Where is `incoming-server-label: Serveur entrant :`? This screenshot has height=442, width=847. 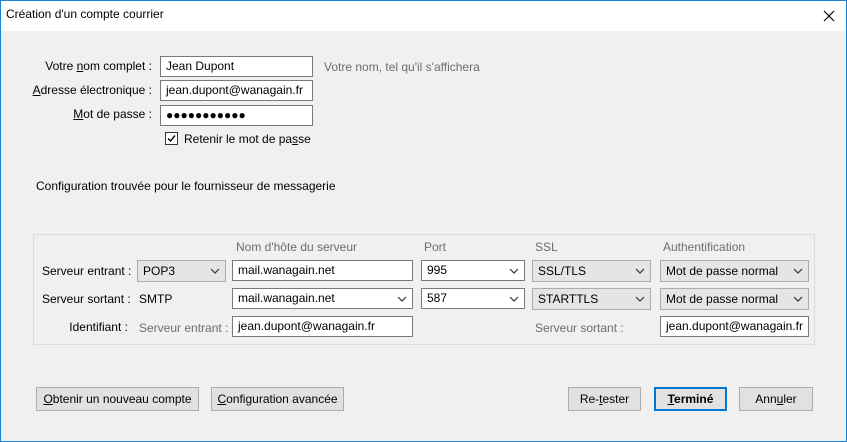 incoming-server-label: Serveur entrant : is located at coordinates (87, 271).